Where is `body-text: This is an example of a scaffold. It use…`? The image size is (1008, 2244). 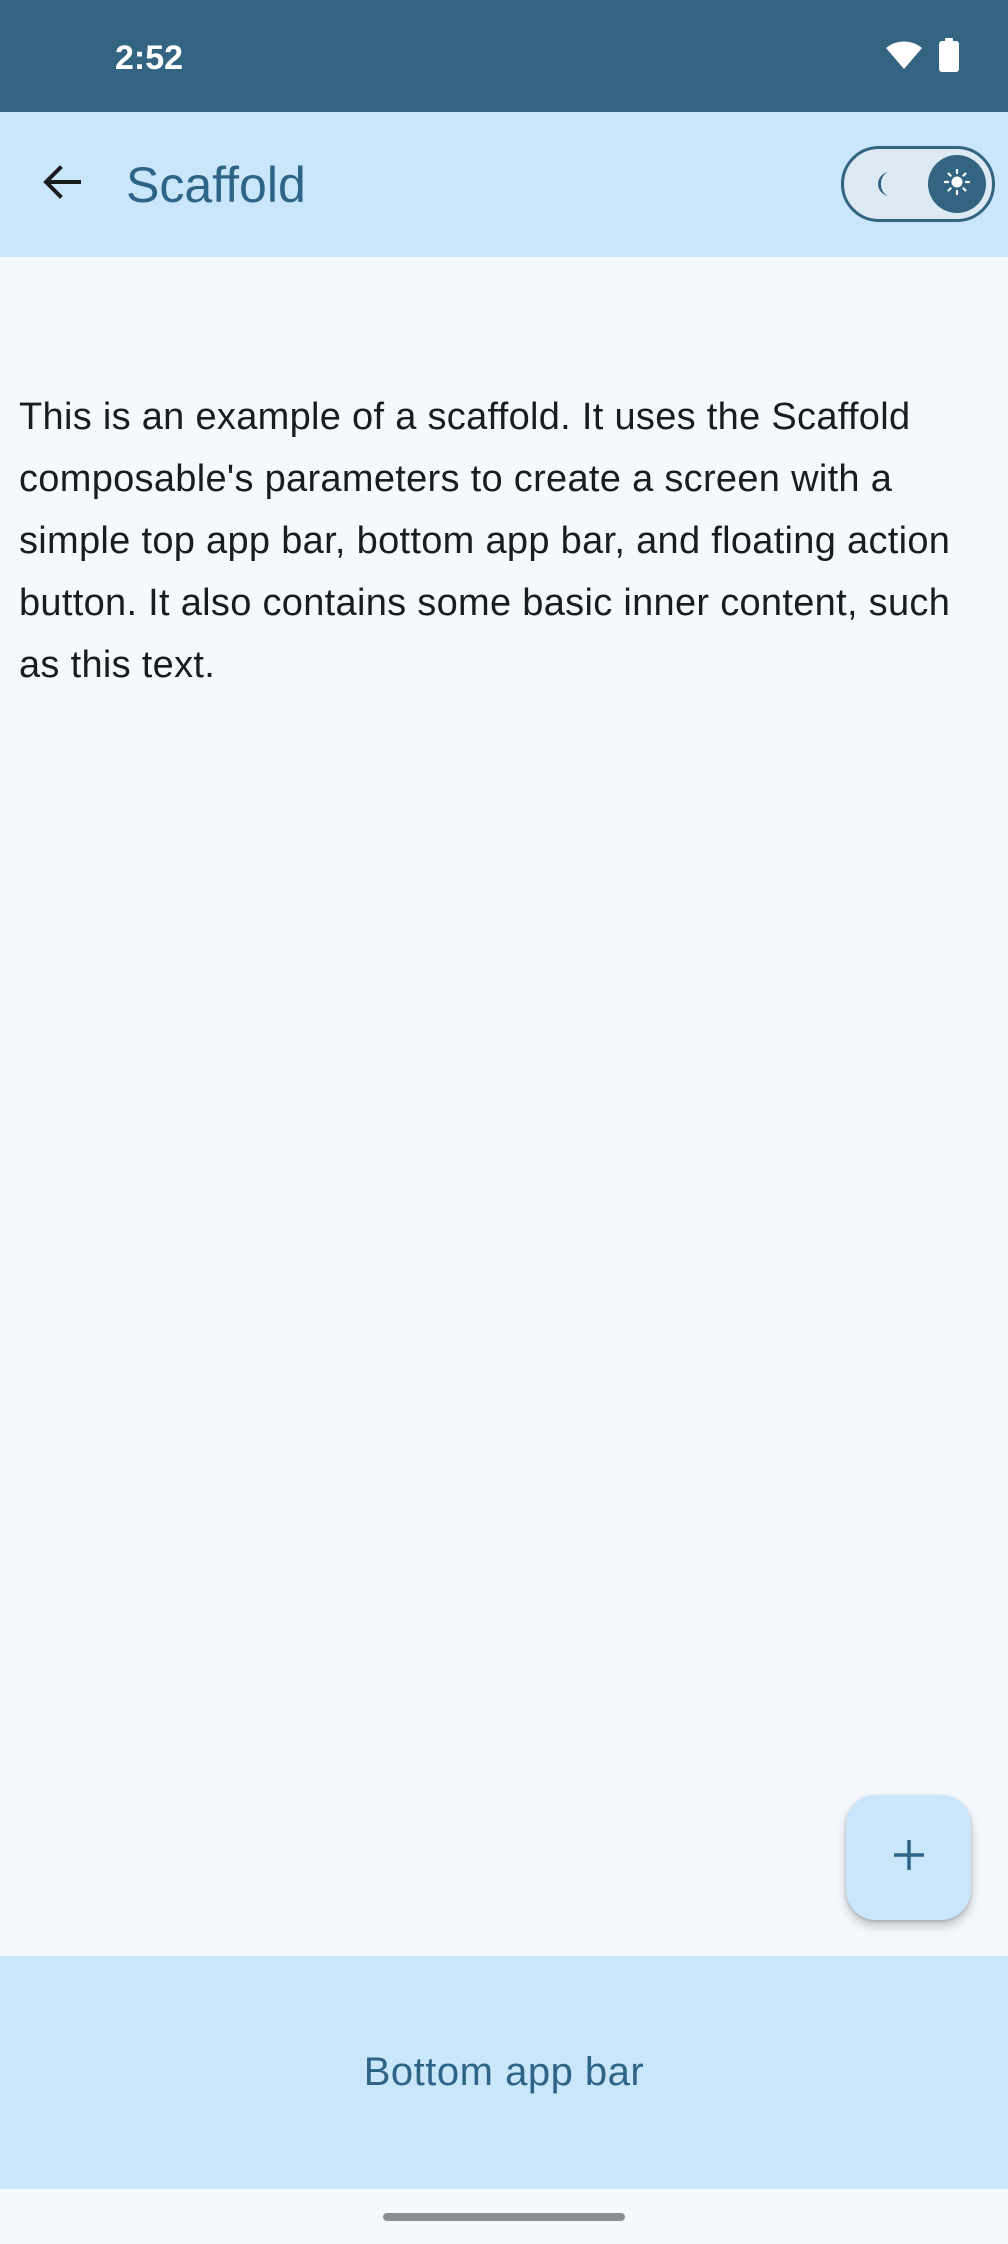 body-text: This is an example of a scaffold. It use… is located at coordinates (485, 541).